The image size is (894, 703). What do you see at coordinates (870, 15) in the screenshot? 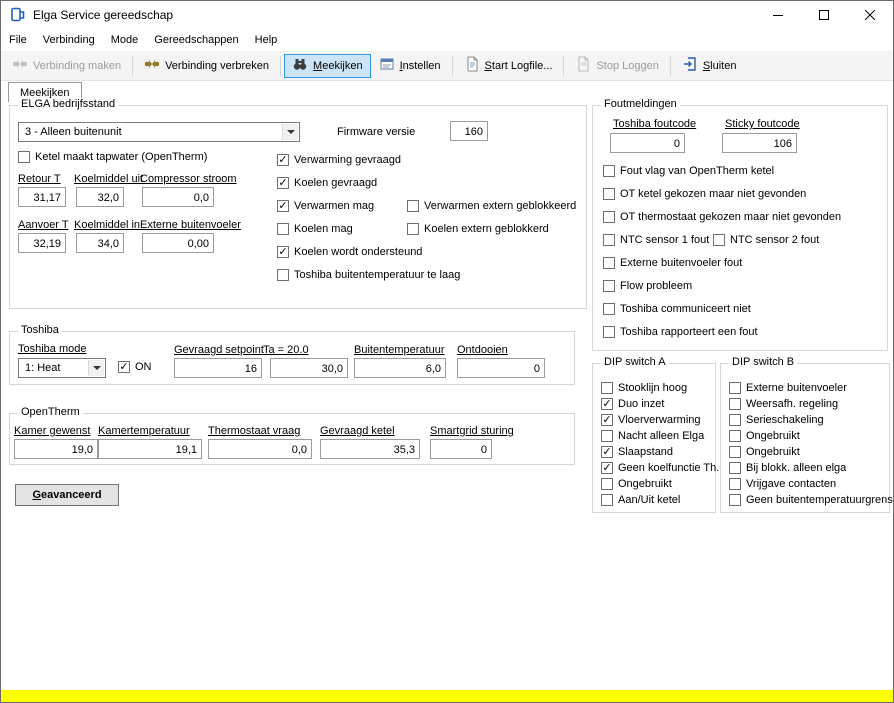
I see `close-button` at bounding box center [870, 15].